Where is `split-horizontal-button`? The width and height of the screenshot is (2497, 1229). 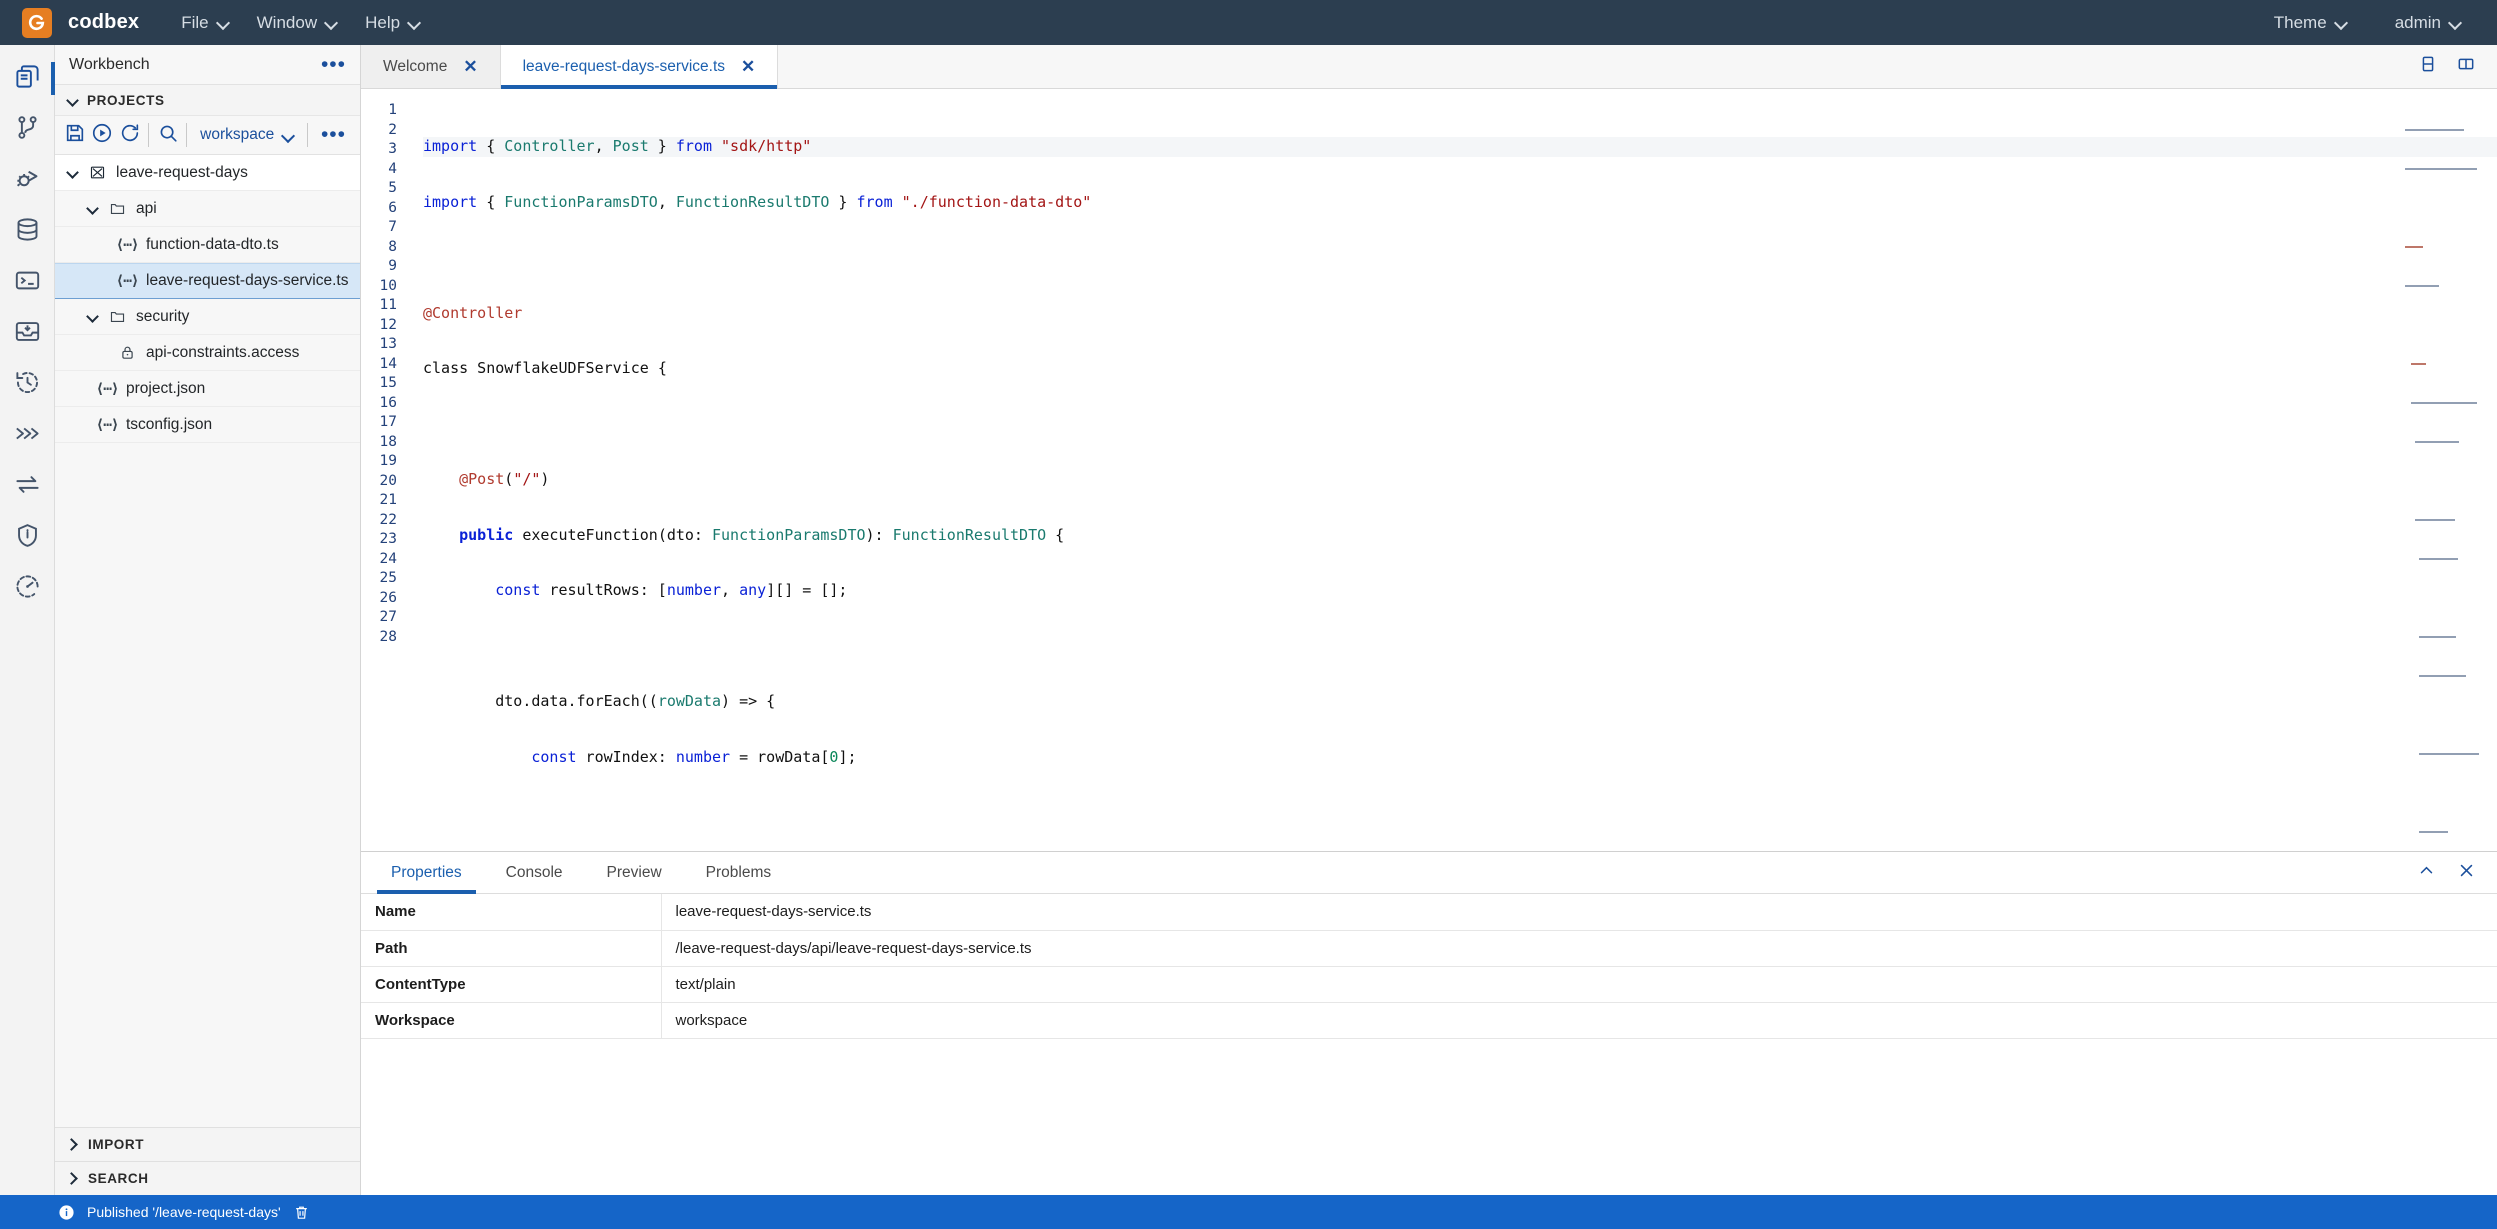
split-horizontal-button is located at coordinates (2428, 67).